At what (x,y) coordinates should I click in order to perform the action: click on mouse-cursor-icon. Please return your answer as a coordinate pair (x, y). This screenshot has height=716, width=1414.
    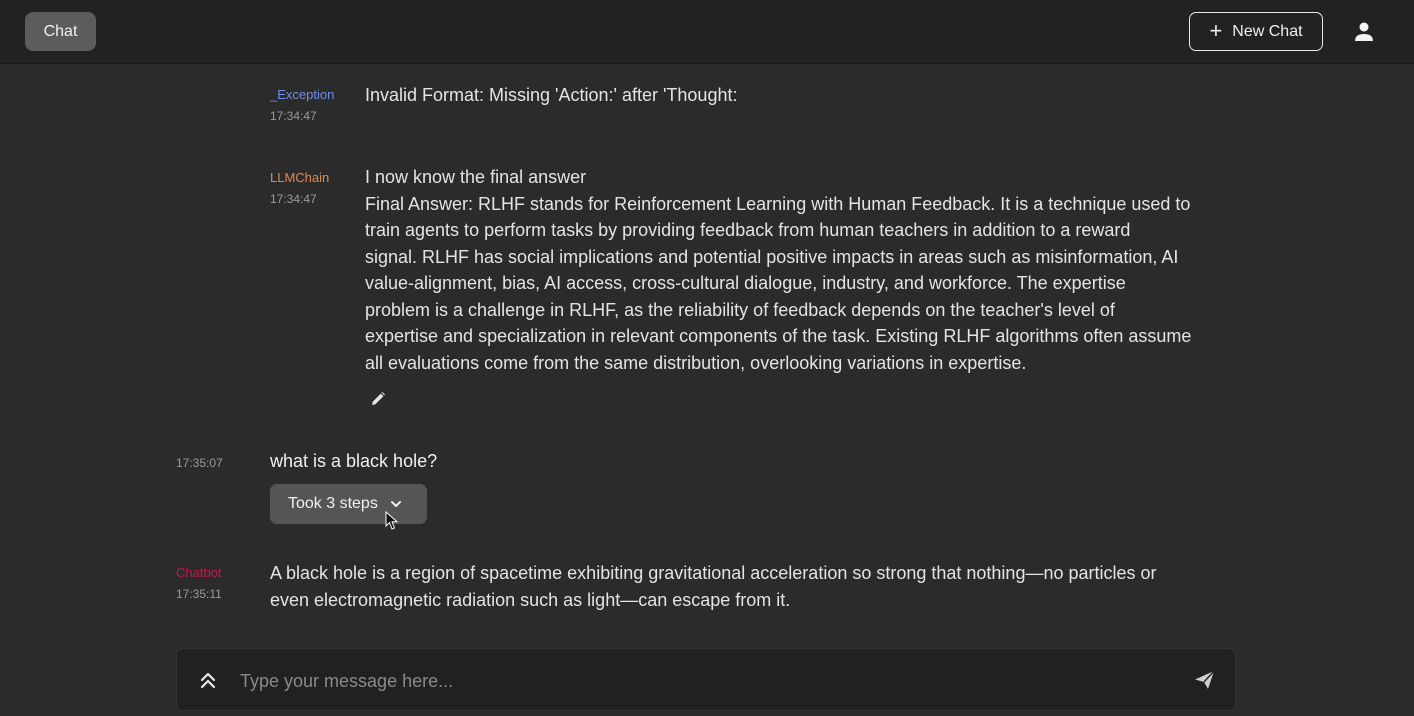
    Looking at the image, I should click on (392, 520).